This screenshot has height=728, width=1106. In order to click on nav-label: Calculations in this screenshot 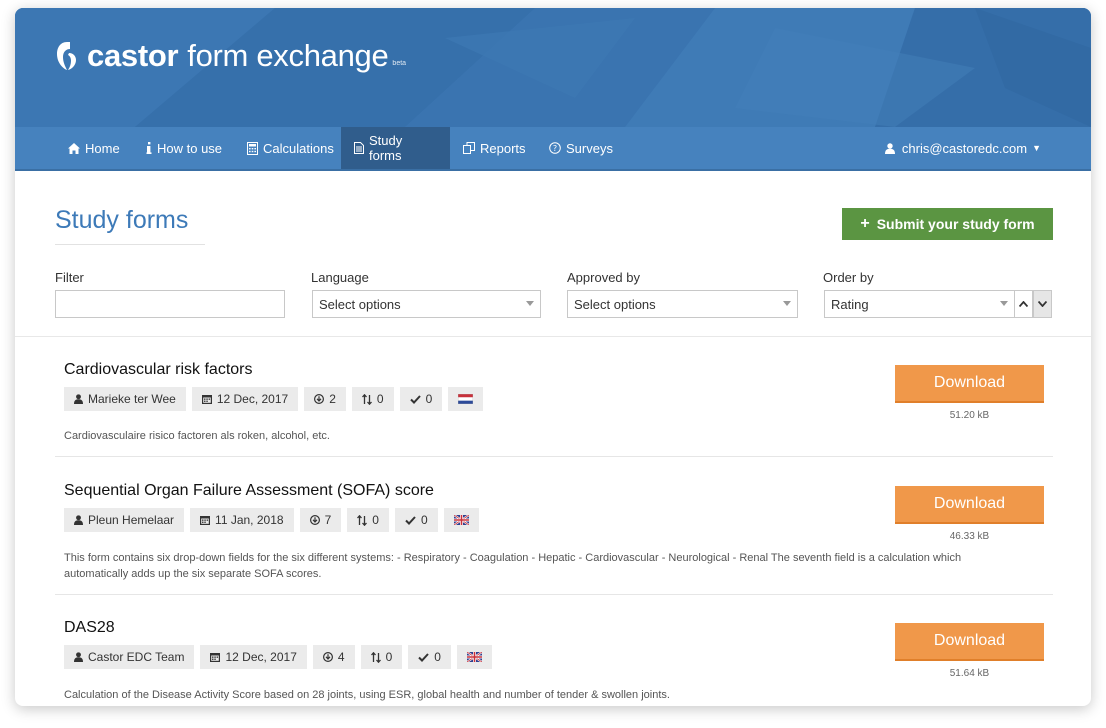, I will do `click(298, 148)`.